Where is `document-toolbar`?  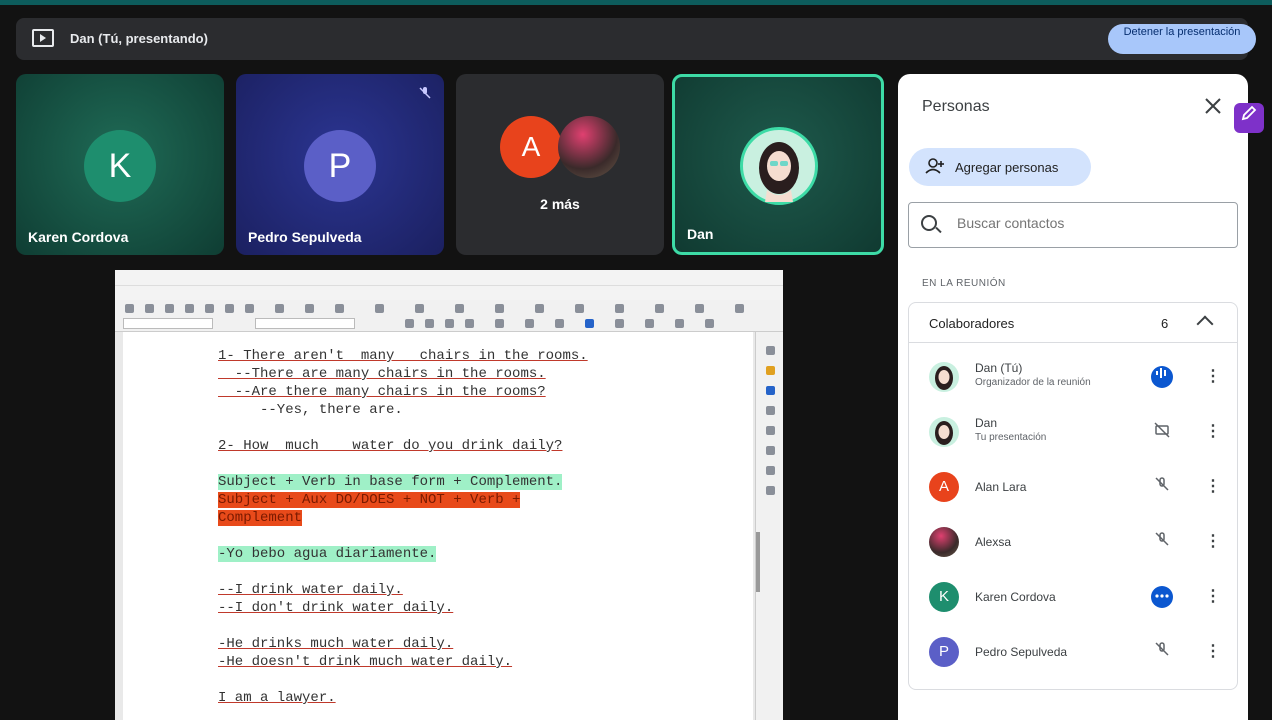
document-toolbar is located at coordinates (449, 316).